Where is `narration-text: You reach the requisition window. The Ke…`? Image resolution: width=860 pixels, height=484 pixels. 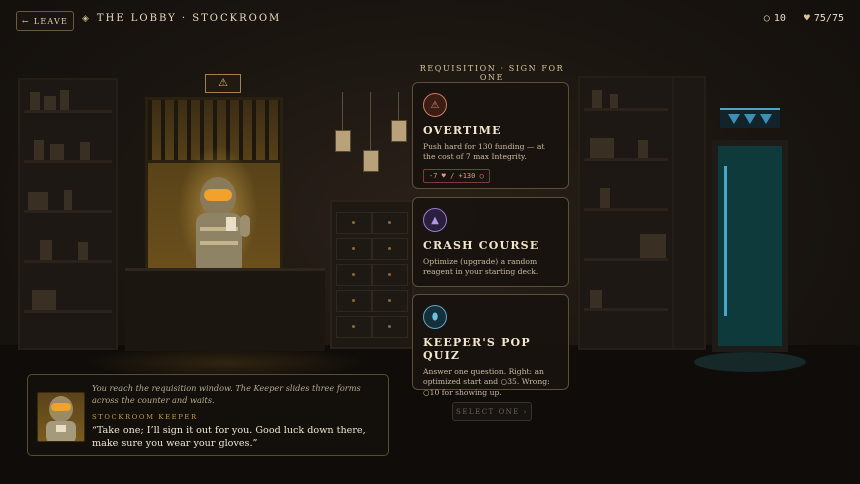 narration-text: You reach the requisition window. The Ke… is located at coordinates (226, 394).